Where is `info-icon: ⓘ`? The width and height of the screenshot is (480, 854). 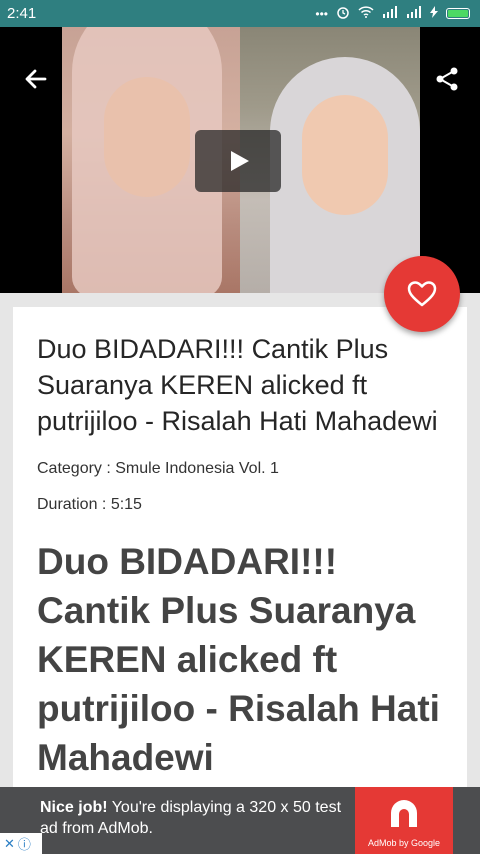
info-icon: ⓘ is located at coordinates (24, 844).